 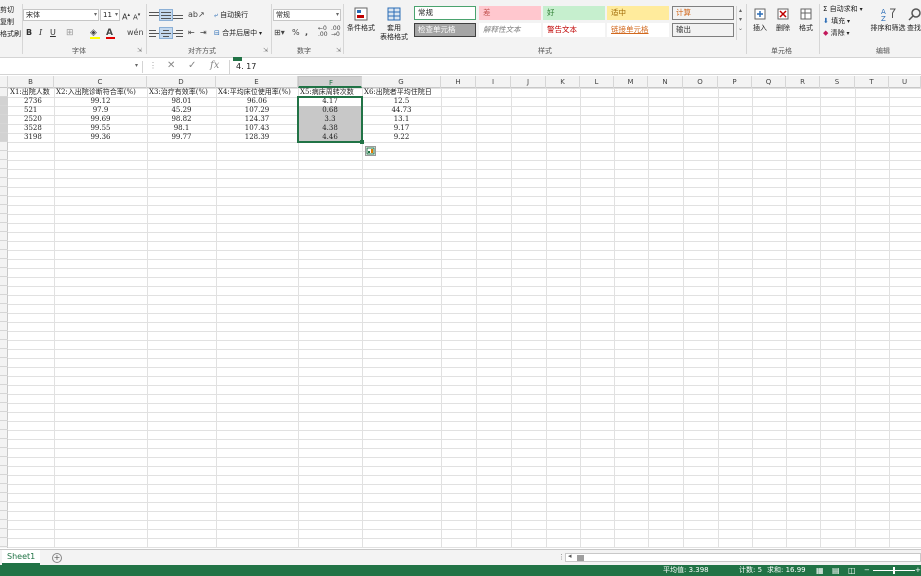 What do you see at coordinates (510, 30) in the screenshot?
I see `cell-style-6: 解释性文本` at bounding box center [510, 30].